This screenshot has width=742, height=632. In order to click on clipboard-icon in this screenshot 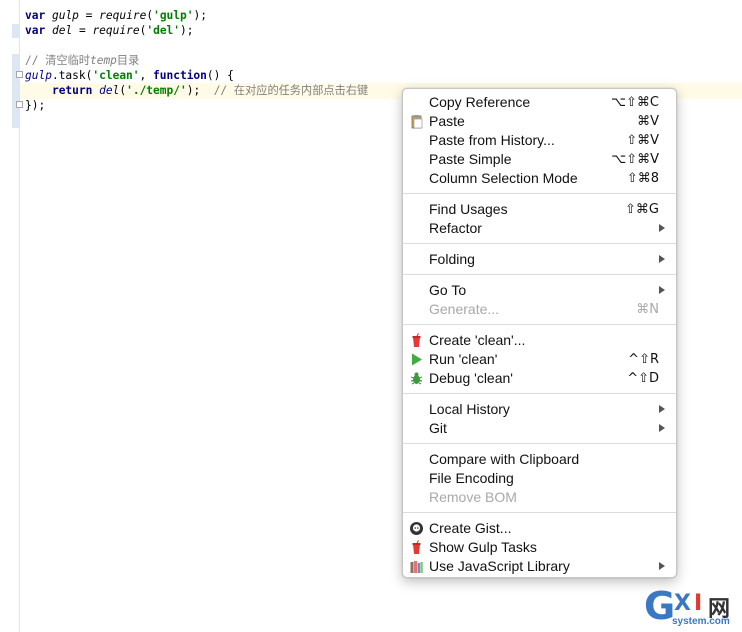, I will do `click(417, 122)`.